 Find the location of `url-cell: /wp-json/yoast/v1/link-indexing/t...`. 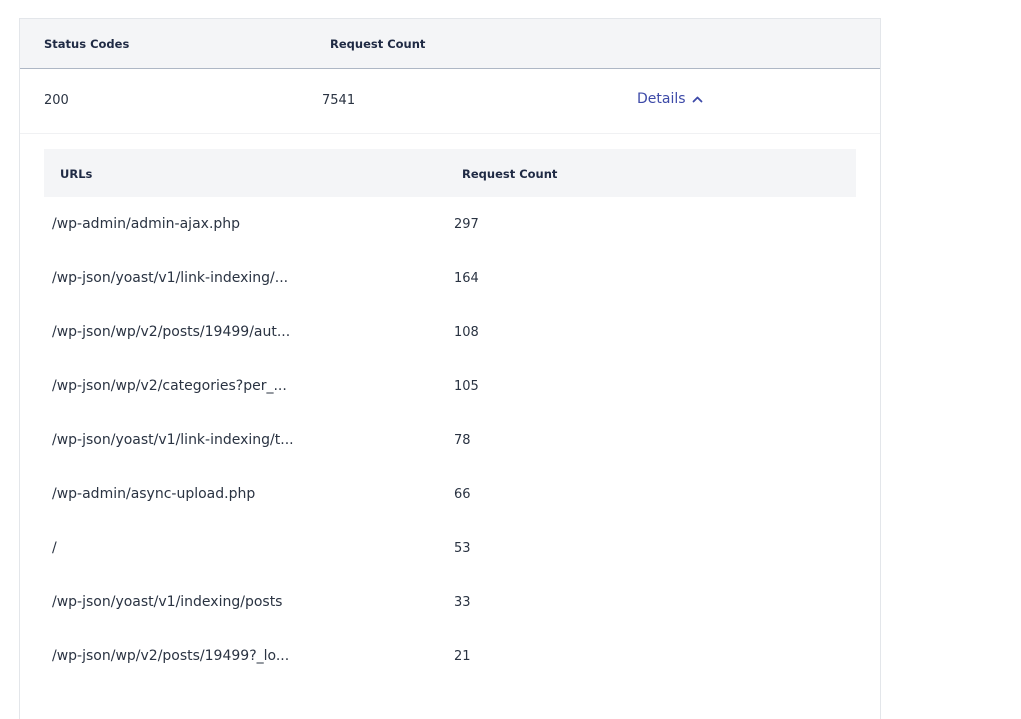

url-cell: /wp-json/yoast/v1/link-indexing/t... is located at coordinates (173, 440).